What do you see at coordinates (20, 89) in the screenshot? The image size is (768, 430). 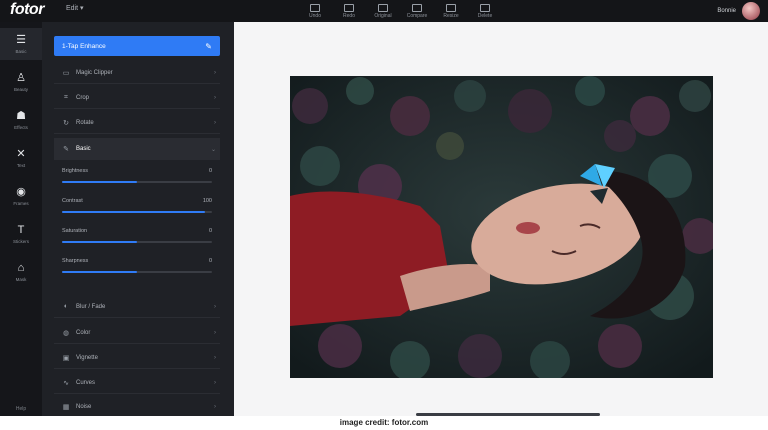 I see `rail-label: Beauty` at bounding box center [20, 89].